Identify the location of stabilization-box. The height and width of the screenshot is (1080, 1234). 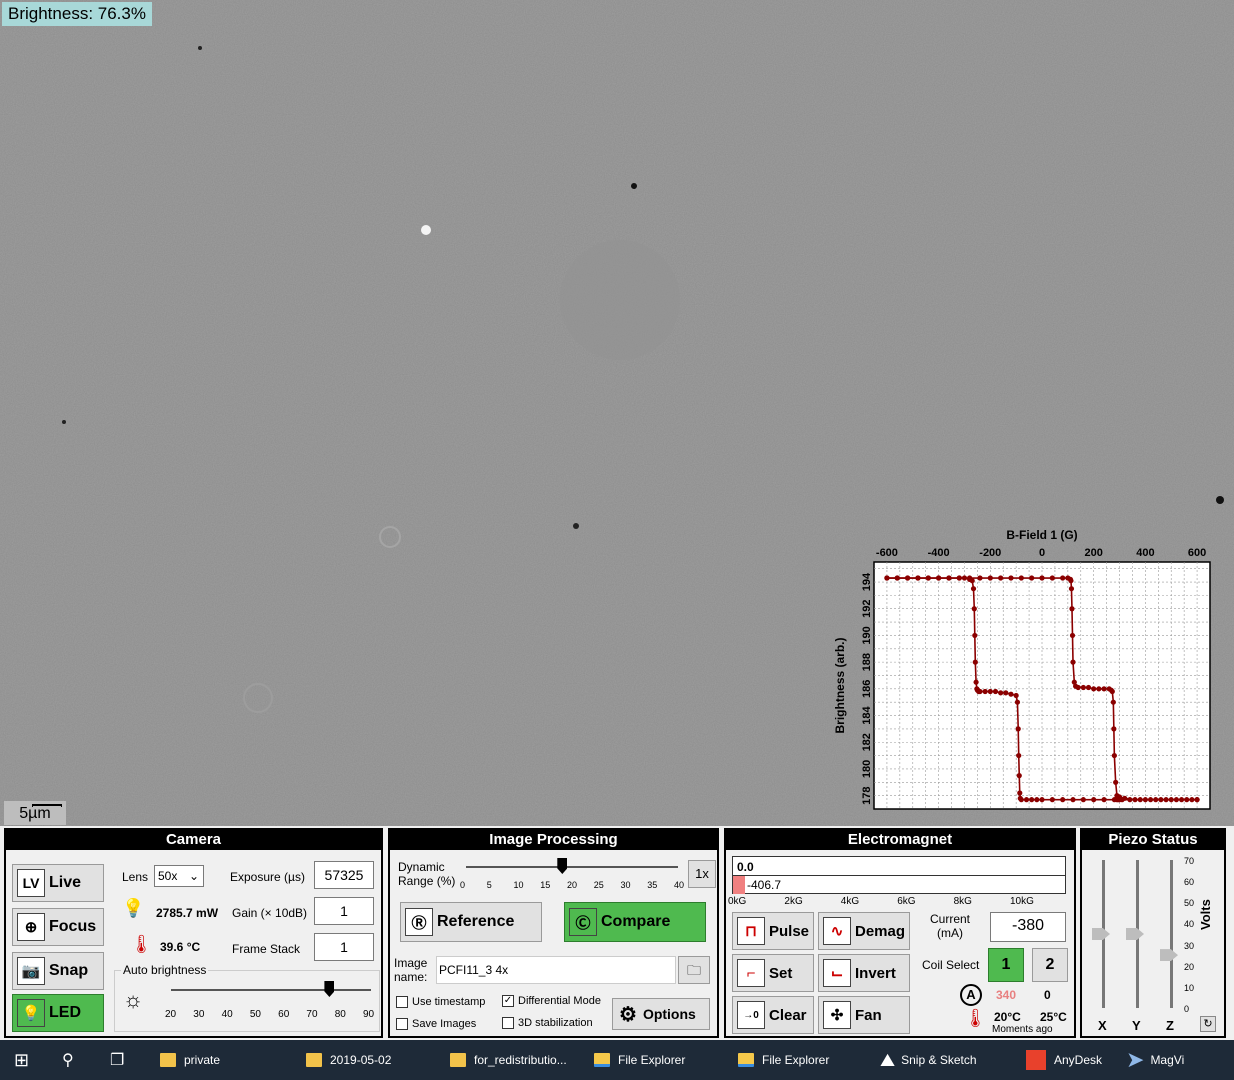
(508, 1023).